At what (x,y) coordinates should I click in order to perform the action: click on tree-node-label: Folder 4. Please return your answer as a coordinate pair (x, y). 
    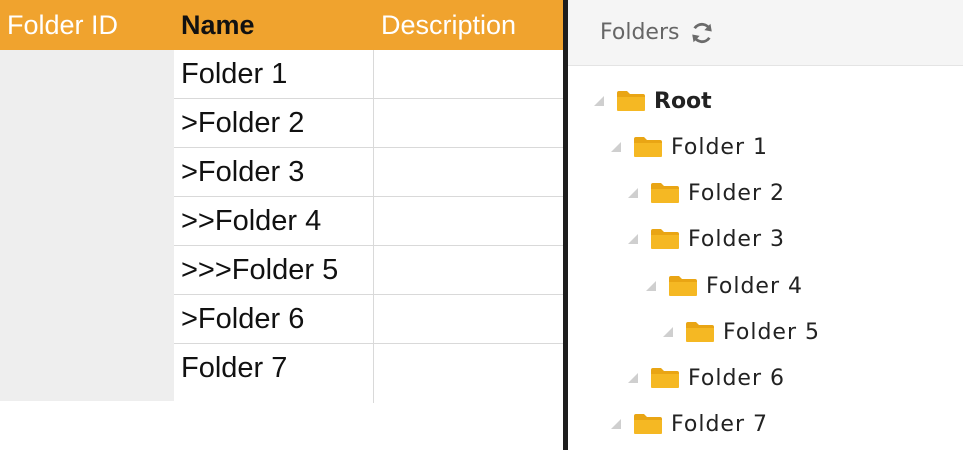
    Looking at the image, I should click on (754, 286).